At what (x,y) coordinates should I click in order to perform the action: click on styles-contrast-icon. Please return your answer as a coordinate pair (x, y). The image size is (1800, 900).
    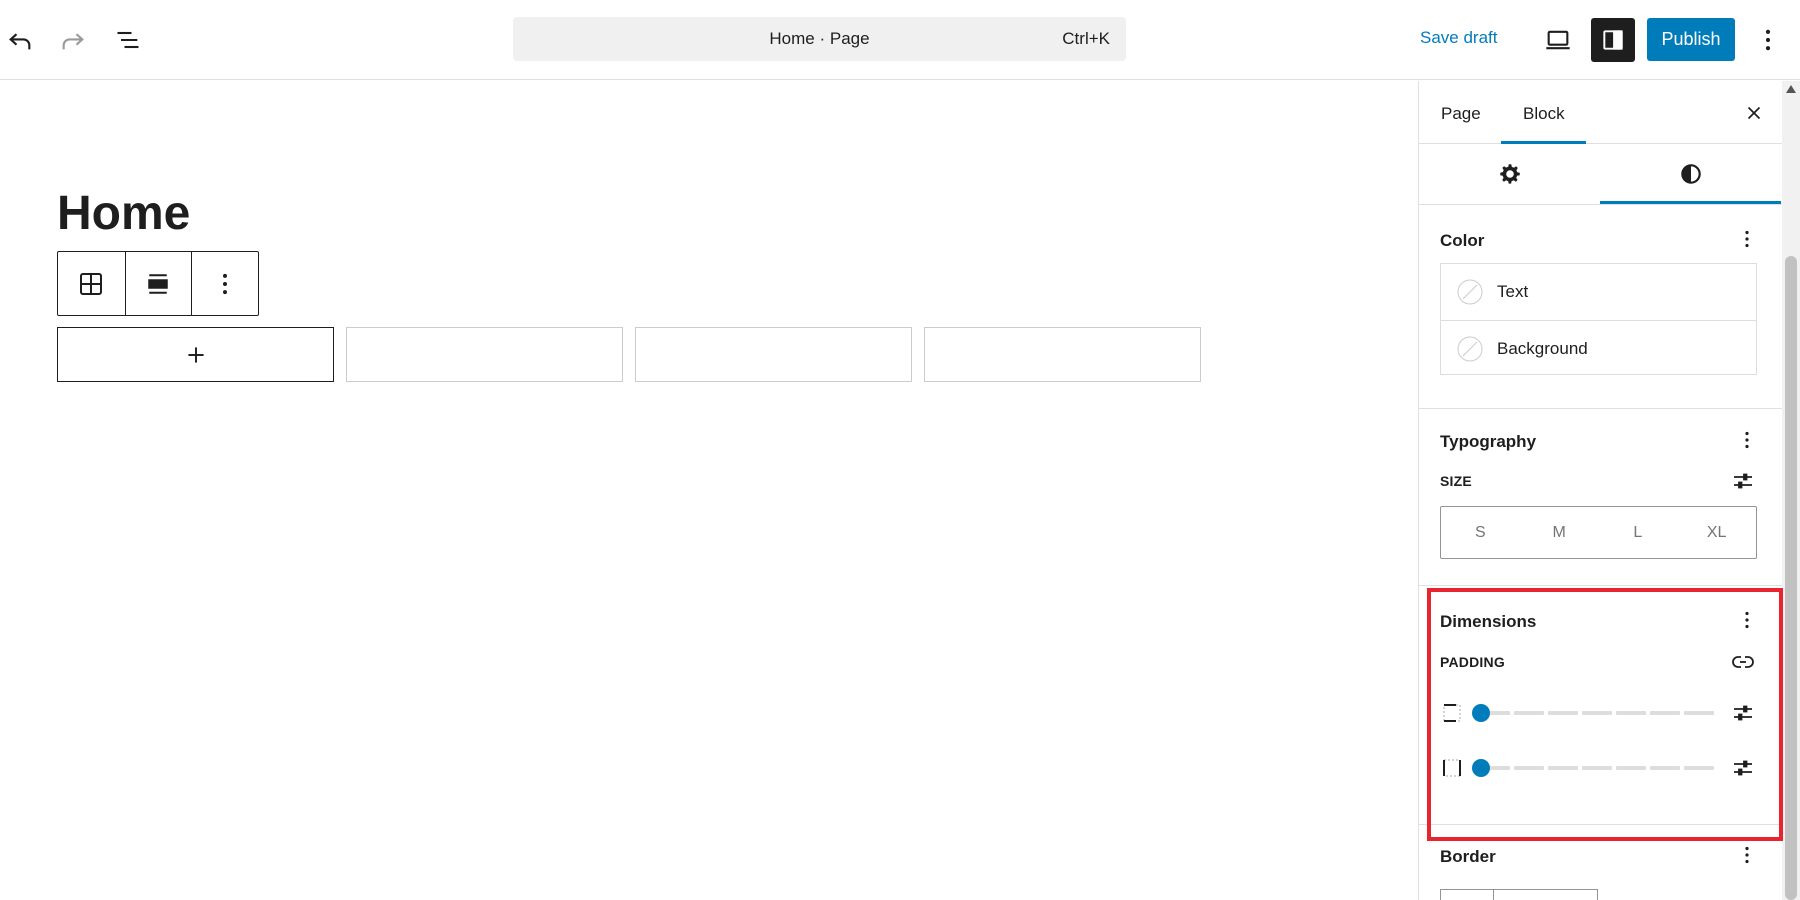
    Looking at the image, I should click on (1690, 174).